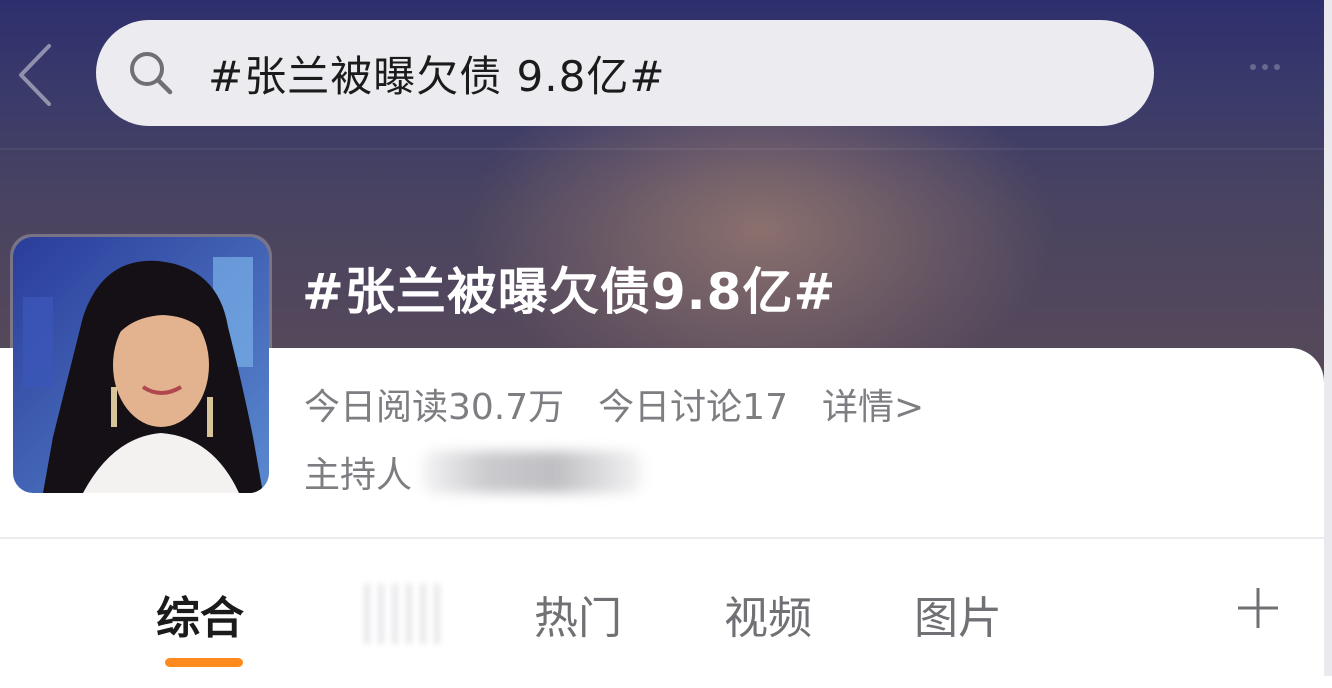 The width and height of the screenshot is (1332, 688). Describe the element at coordinates (532, 472) in the screenshot. I see `host-name-blurred` at that location.